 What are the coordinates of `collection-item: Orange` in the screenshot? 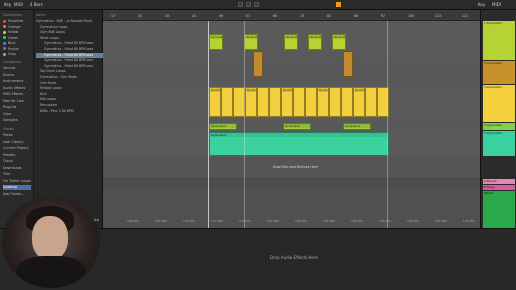 It's located at (12, 27).